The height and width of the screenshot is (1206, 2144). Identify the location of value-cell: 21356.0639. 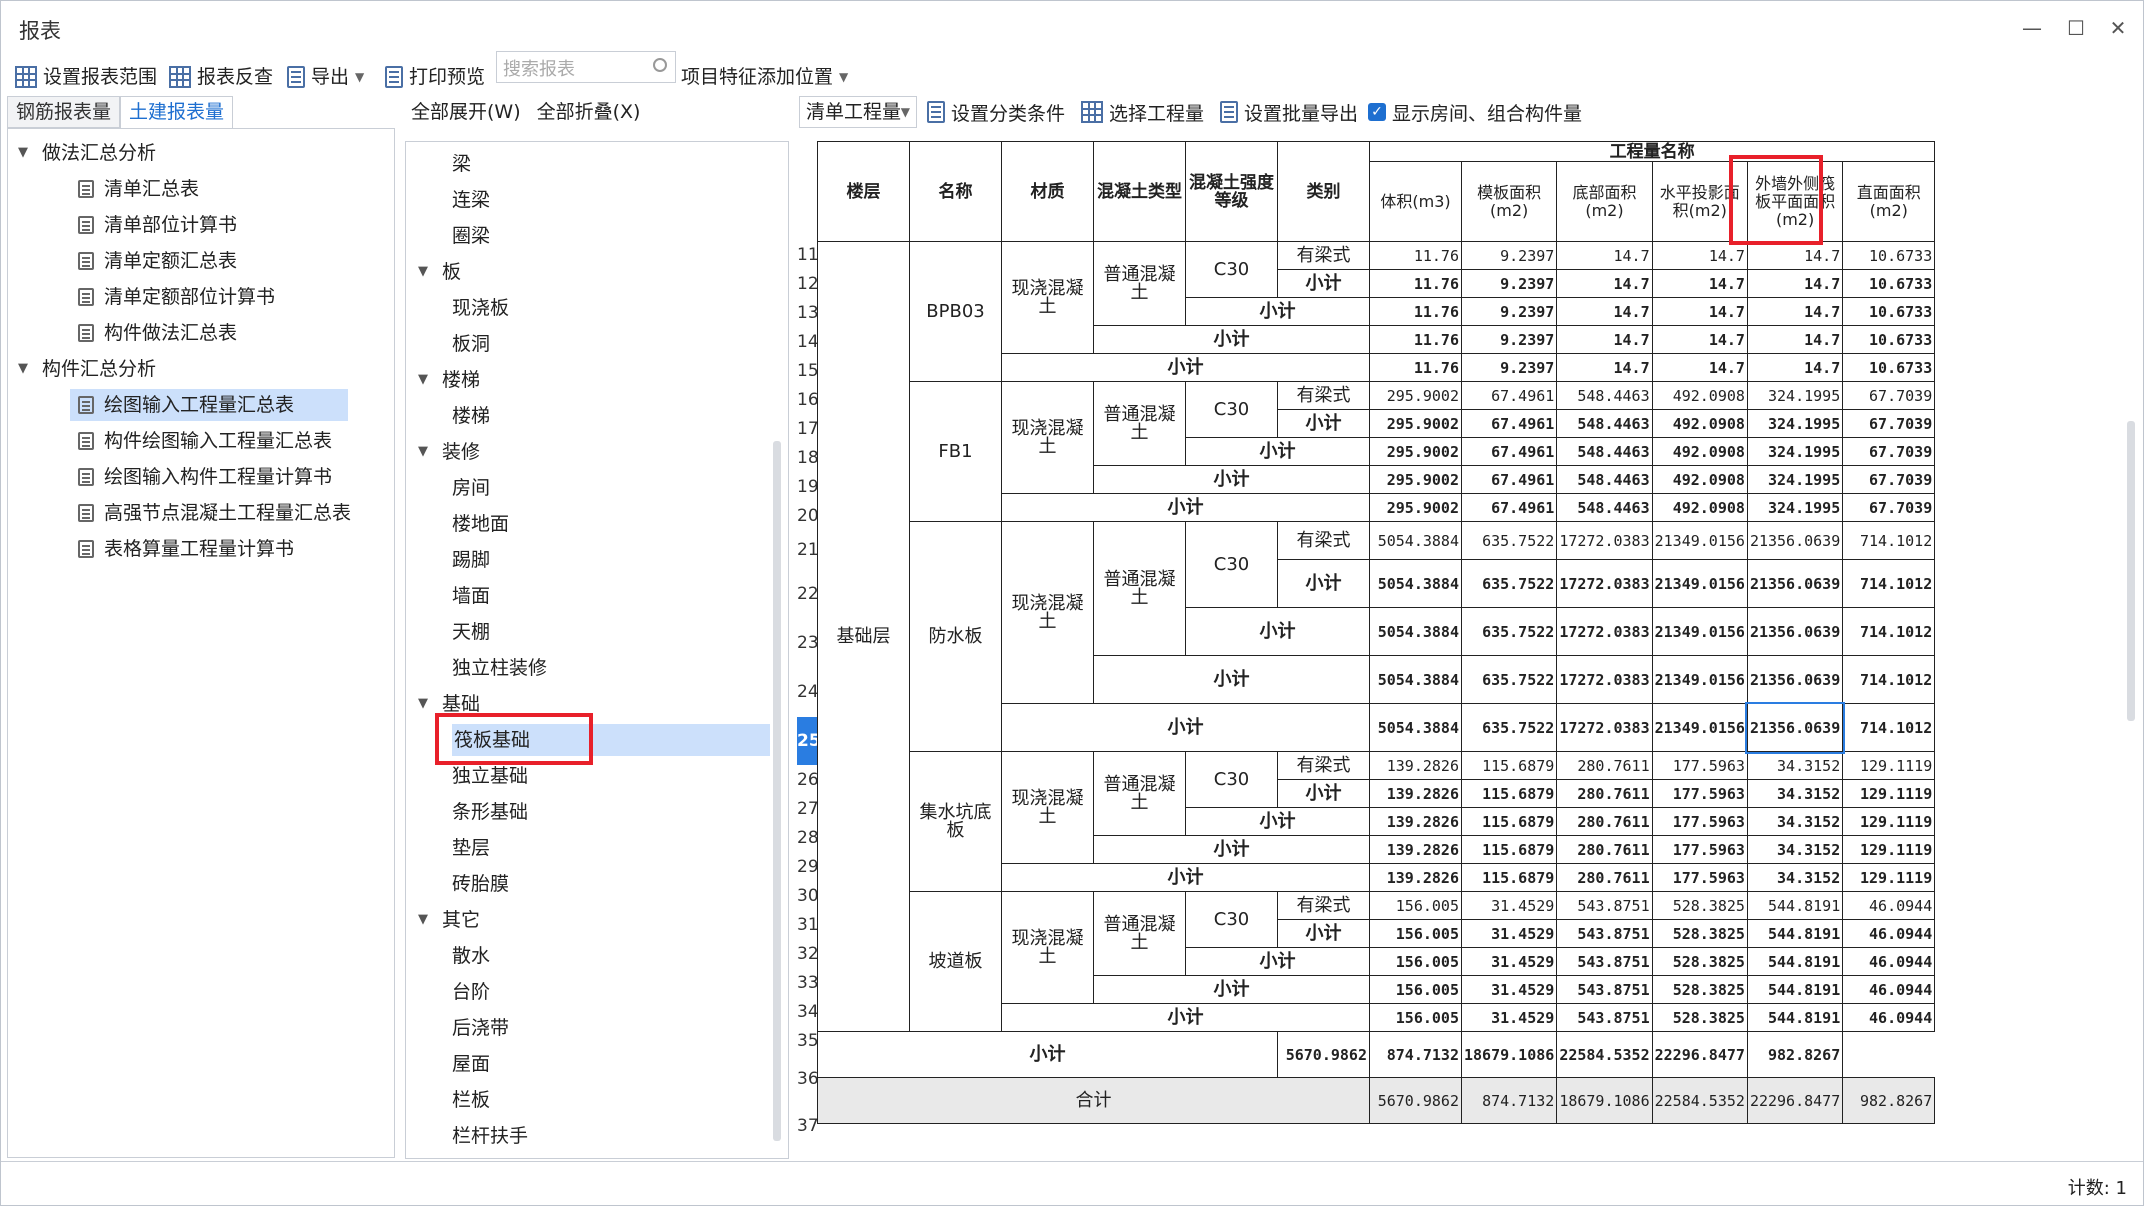
(1795, 631).